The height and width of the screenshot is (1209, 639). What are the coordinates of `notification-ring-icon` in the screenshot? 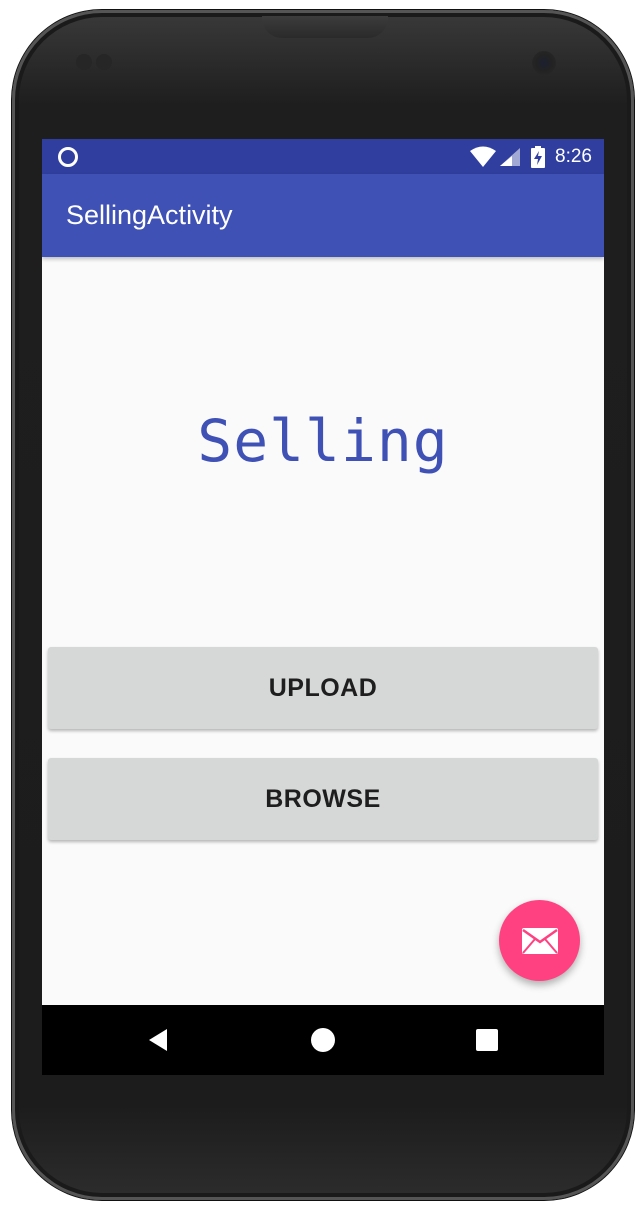 It's located at (68, 157).